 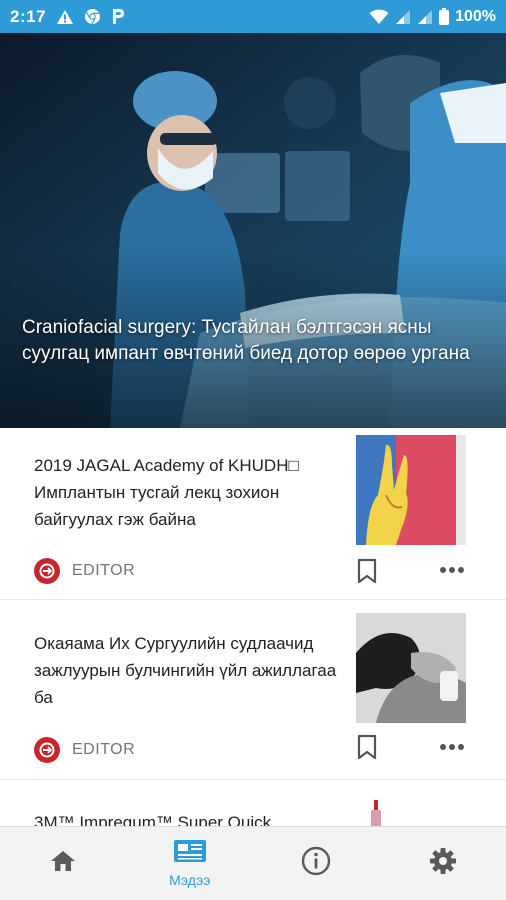 What do you see at coordinates (253, 16) in the screenshot?
I see `status-bar: 2:17 100%` at bounding box center [253, 16].